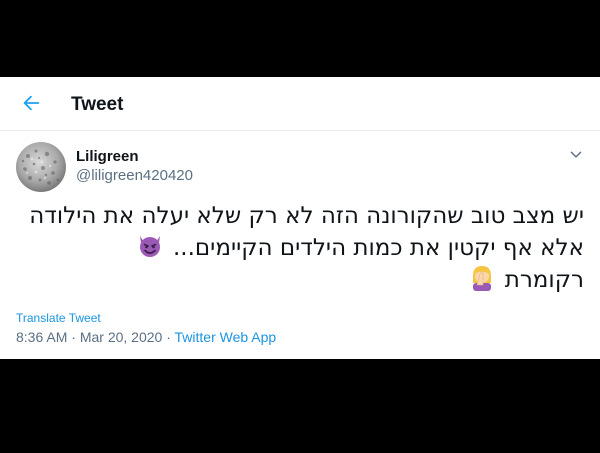  What do you see at coordinates (544, 280) in the screenshot?
I see `tweet-text-segment: רקומרת` at bounding box center [544, 280].